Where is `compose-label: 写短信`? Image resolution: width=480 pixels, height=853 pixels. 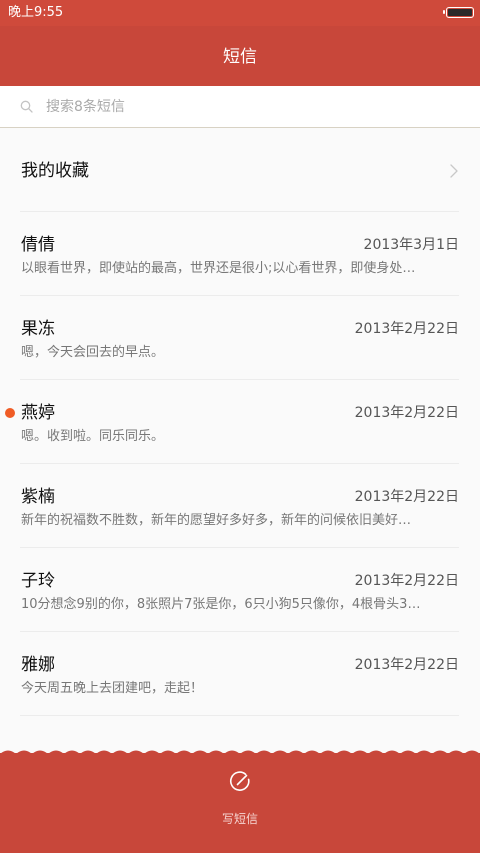 compose-label: 写短信 is located at coordinates (239, 819).